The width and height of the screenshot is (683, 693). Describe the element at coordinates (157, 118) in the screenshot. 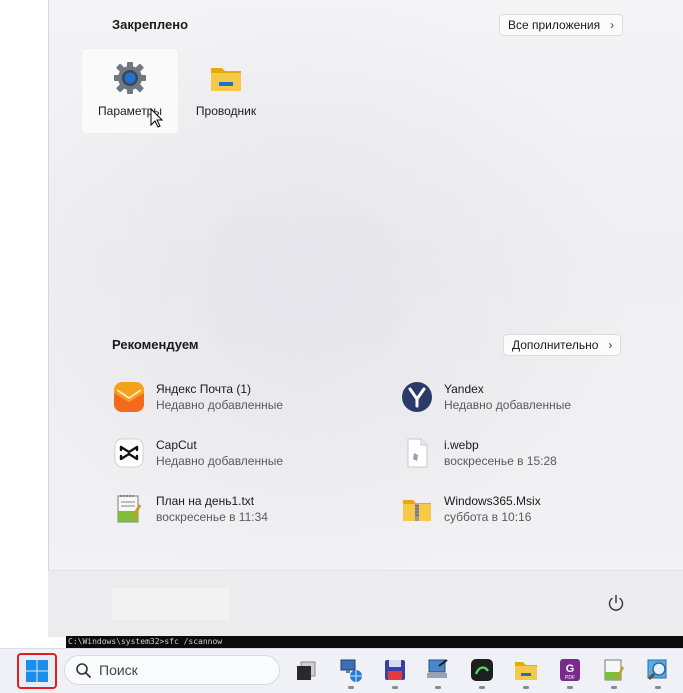

I see `mouse-cursor-icon` at that location.